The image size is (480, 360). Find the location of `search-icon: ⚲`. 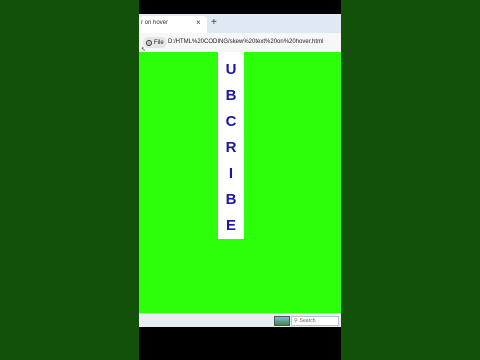

search-icon: ⚲ is located at coordinates (296, 321).